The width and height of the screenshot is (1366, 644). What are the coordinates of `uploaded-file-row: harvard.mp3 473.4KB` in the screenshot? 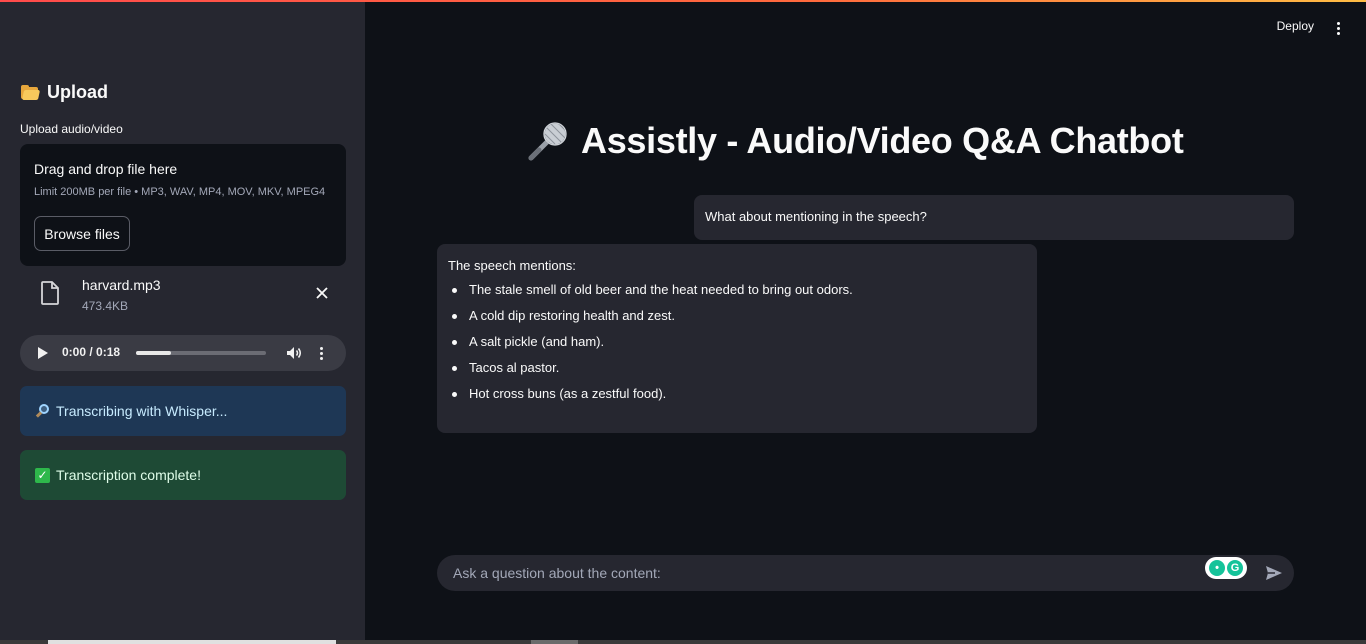 It's located at (183, 295).